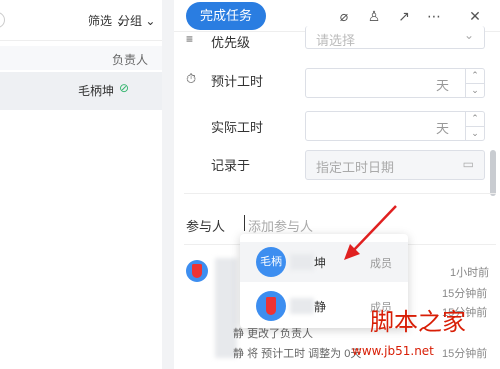  What do you see at coordinates (280, 225) in the screenshot?
I see `participants-input: 添加参与人` at bounding box center [280, 225].